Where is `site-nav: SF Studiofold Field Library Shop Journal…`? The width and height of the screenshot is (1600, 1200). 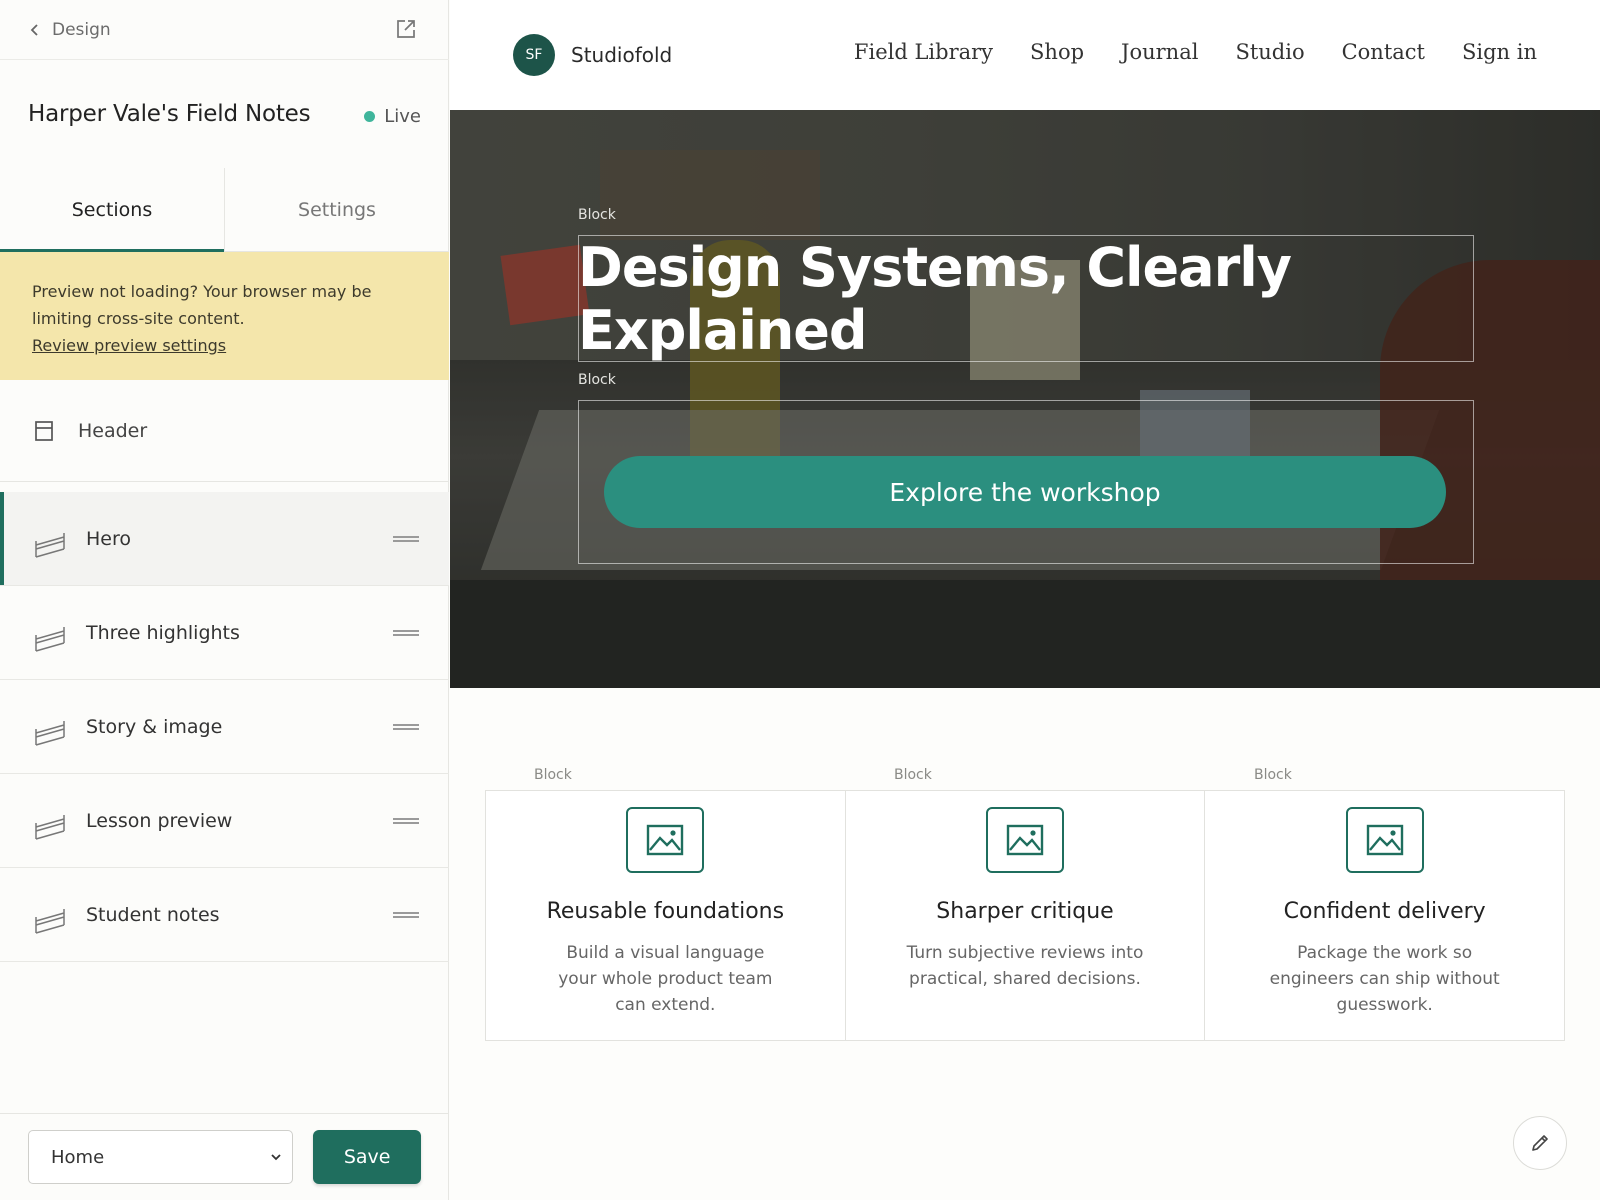
site-nav: SF Studiofold Field Library Shop Journal… is located at coordinates (1025, 55).